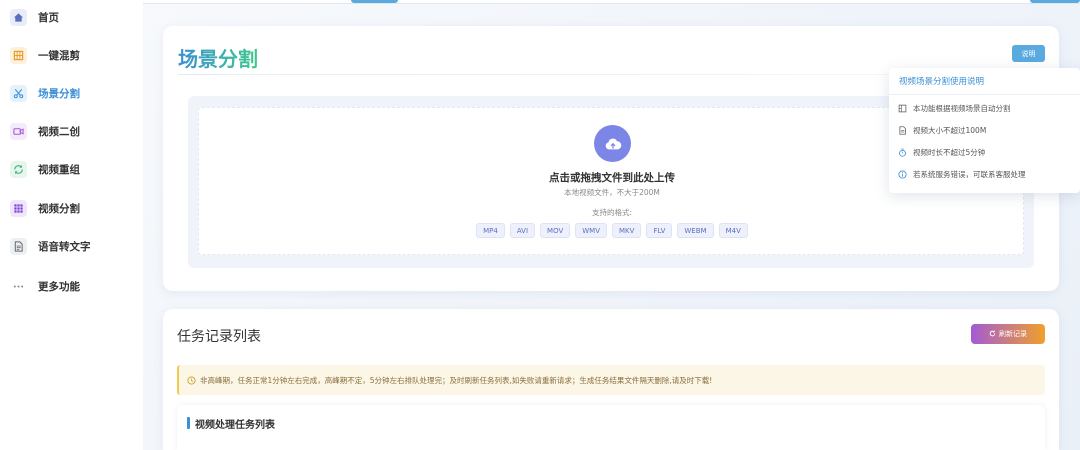 The width and height of the screenshot is (1080, 450). What do you see at coordinates (59, 93) in the screenshot?
I see `sidebar-item-label: 场景分割` at bounding box center [59, 93].